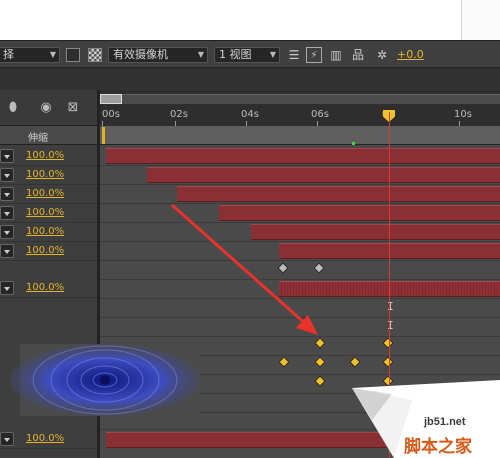 The height and width of the screenshot is (458, 500). I want to click on work-area-track, so click(300, 135).